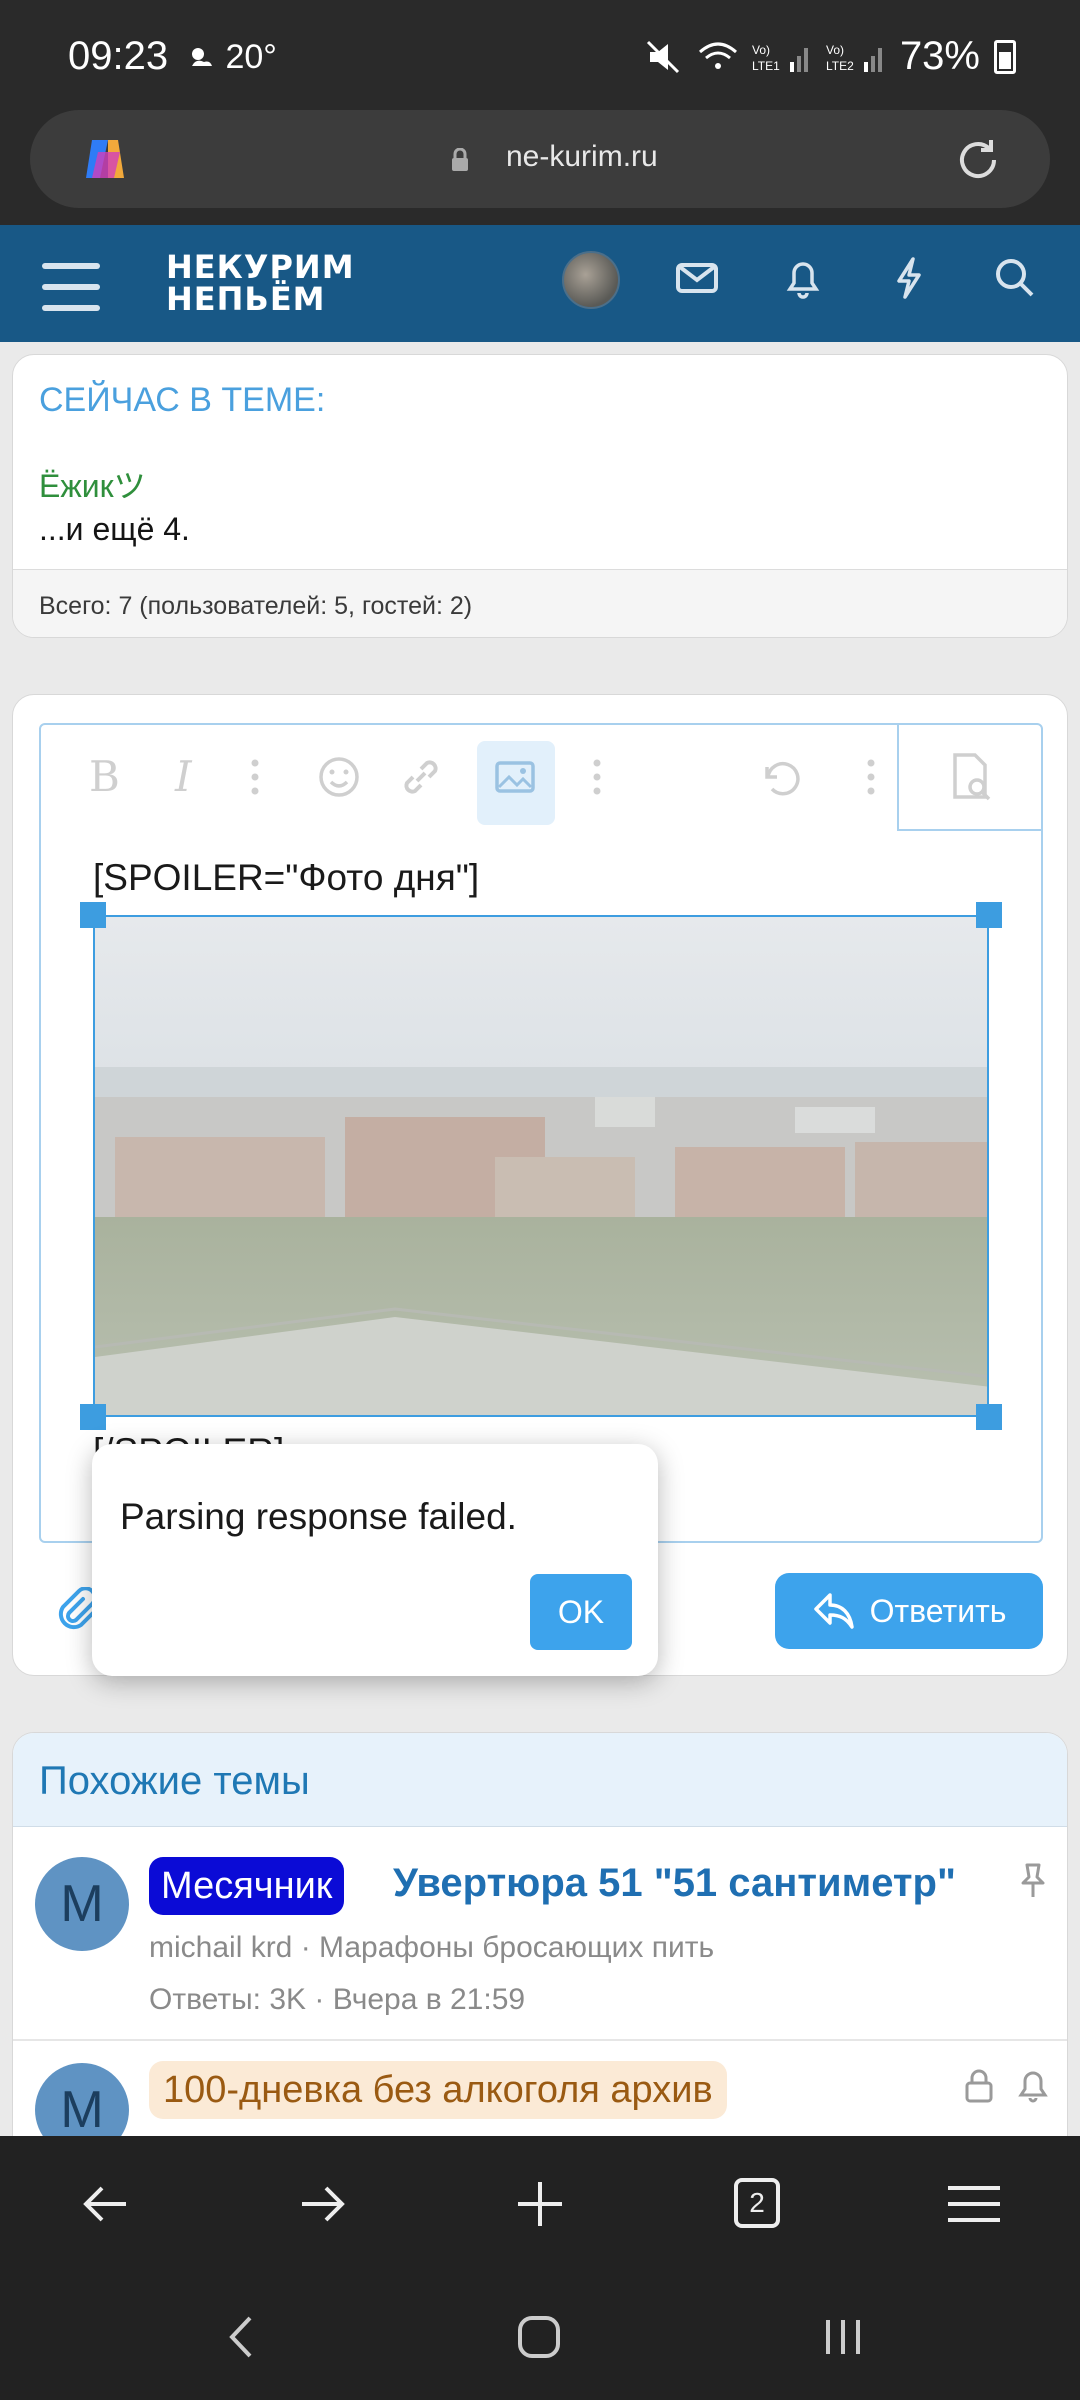  I want to click on resize-handle-top-right, so click(989, 915).